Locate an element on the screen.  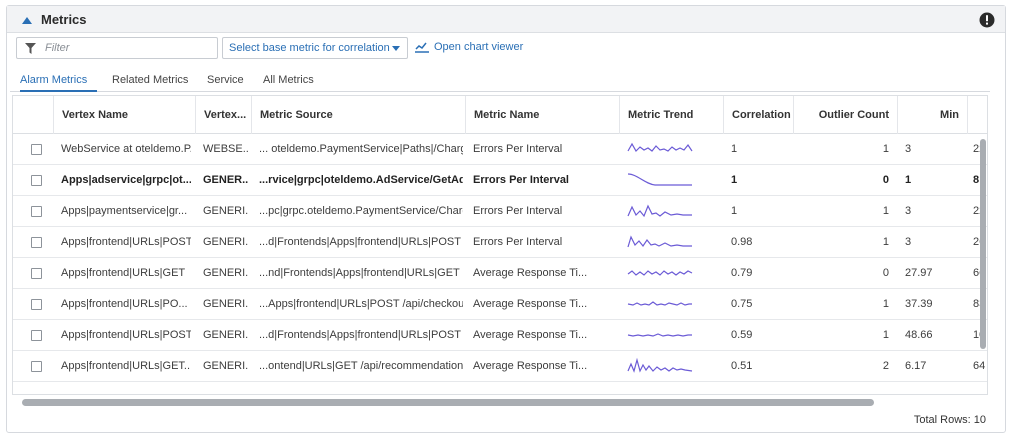
tab-service: Service is located at coordinates (225, 83).